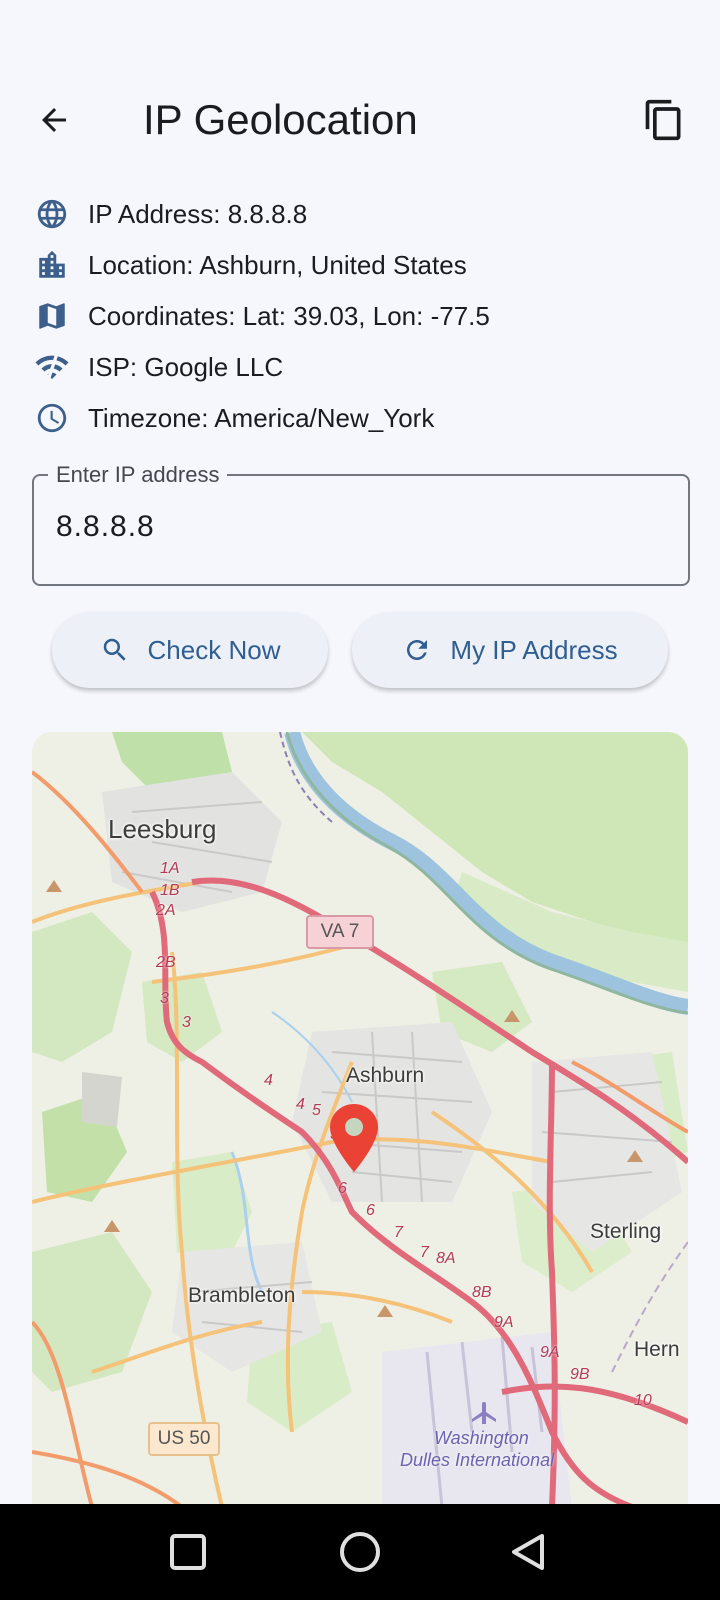  I want to click on city-icon, so click(52, 265).